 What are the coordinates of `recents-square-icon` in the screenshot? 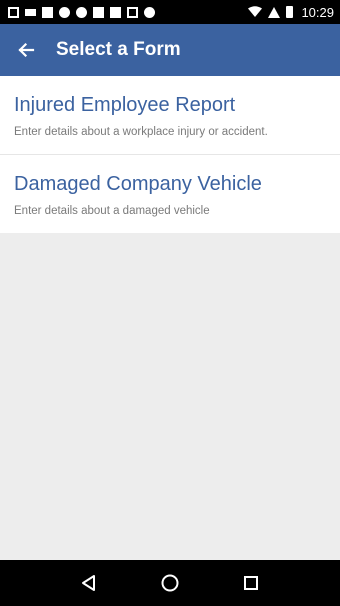 It's located at (251, 583).